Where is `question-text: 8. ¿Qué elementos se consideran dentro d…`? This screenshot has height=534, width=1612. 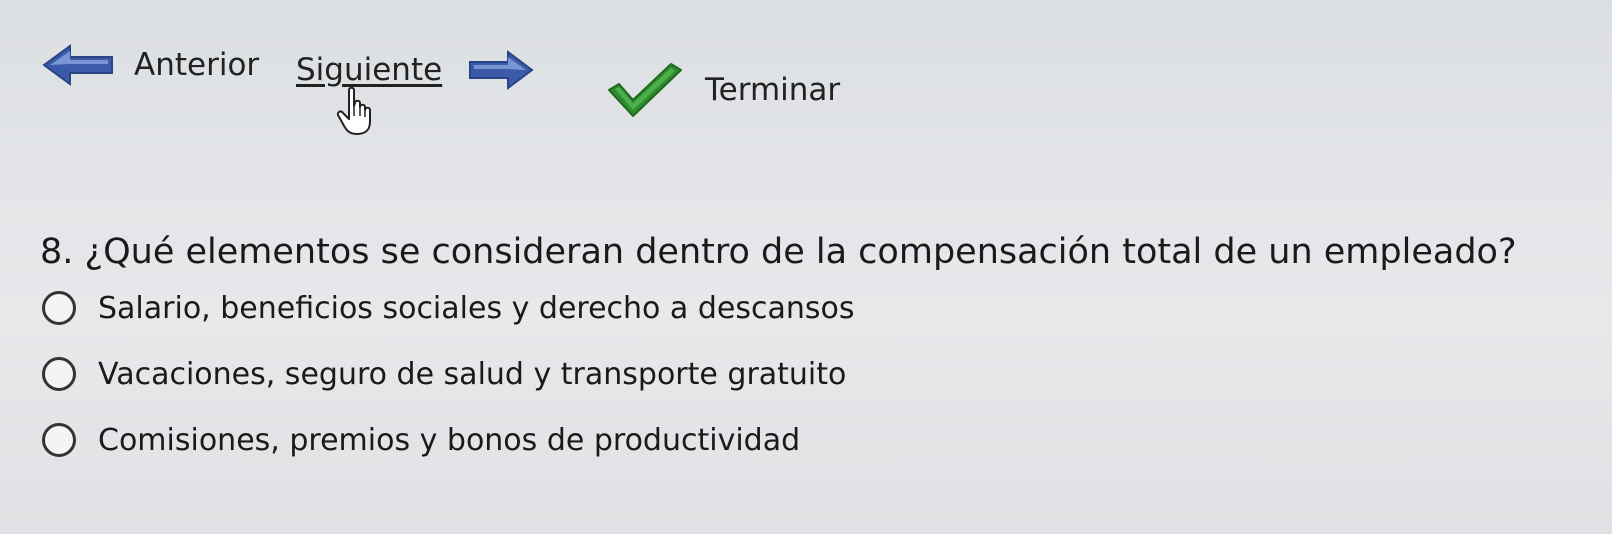 question-text: 8. ¿Qué elementos se consideran dentro d… is located at coordinates (778, 252).